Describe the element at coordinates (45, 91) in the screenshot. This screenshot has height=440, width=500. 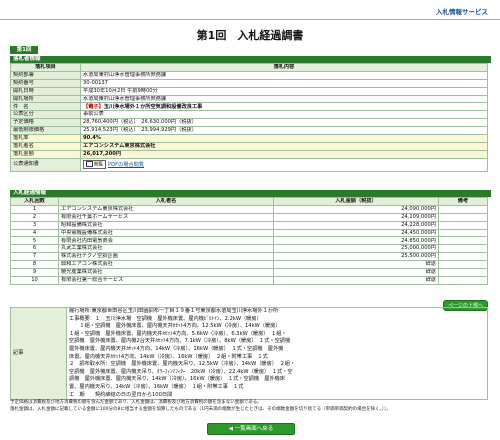
I see `summary-label: 開札日時` at that location.